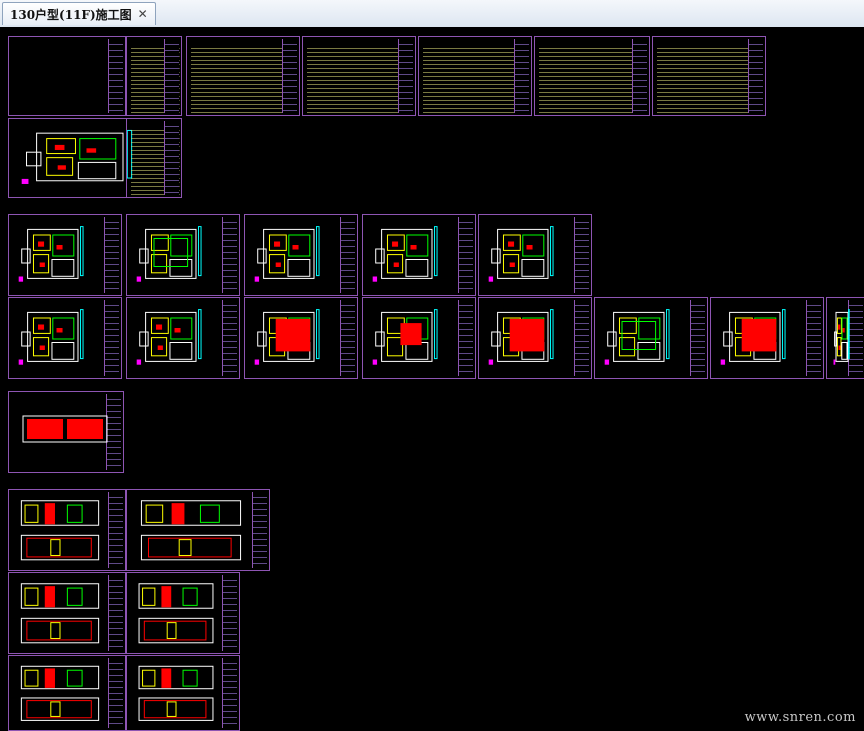 This screenshot has width=864, height=731. What do you see at coordinates (154, 76) in the screenshot?
I see `sheet-drawing-index` at bounding box center [154, 76].